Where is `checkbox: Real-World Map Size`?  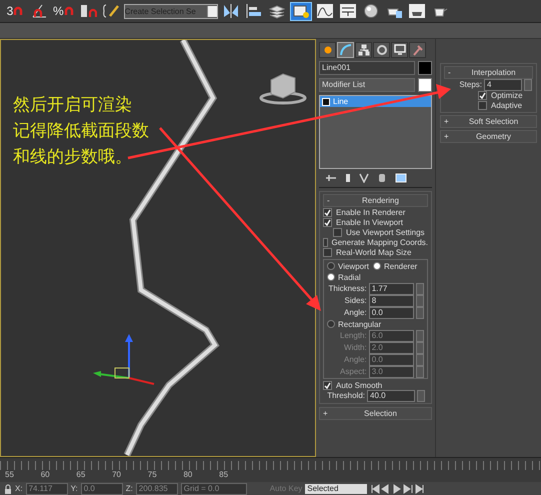
checkbox: Real-World Map Size is located at coordinates (375, 252).